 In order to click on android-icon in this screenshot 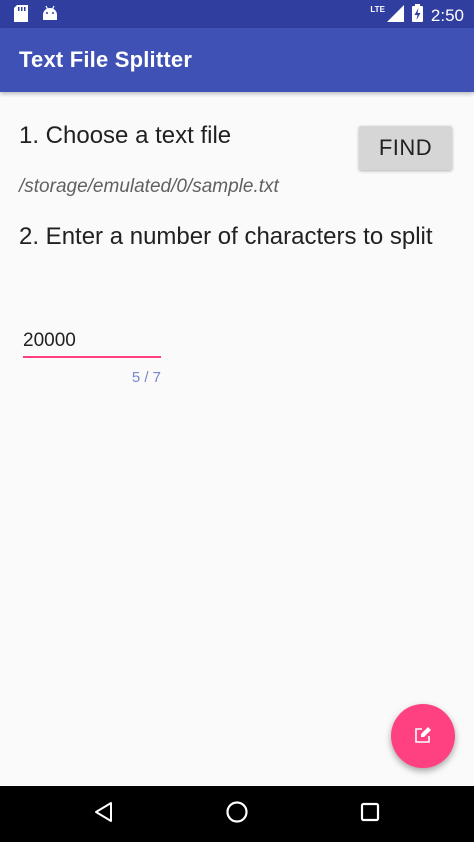, I will do `click(50, 16)`.